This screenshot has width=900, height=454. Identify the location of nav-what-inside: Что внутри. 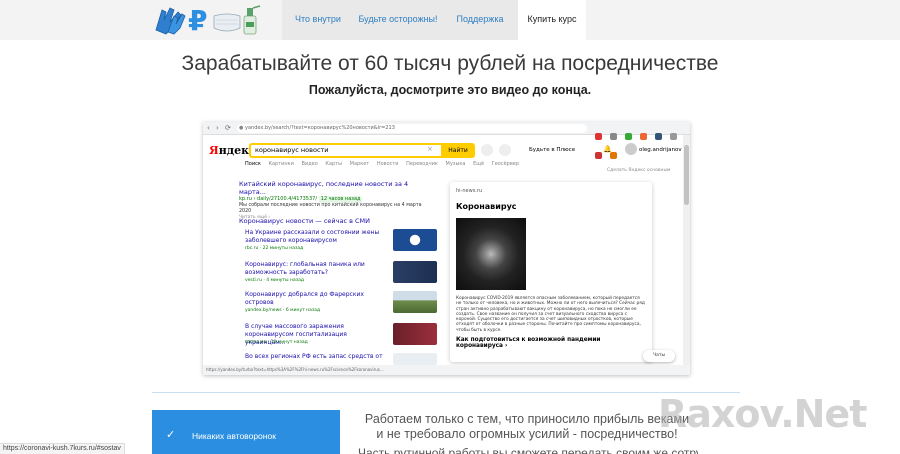
(318, 20).